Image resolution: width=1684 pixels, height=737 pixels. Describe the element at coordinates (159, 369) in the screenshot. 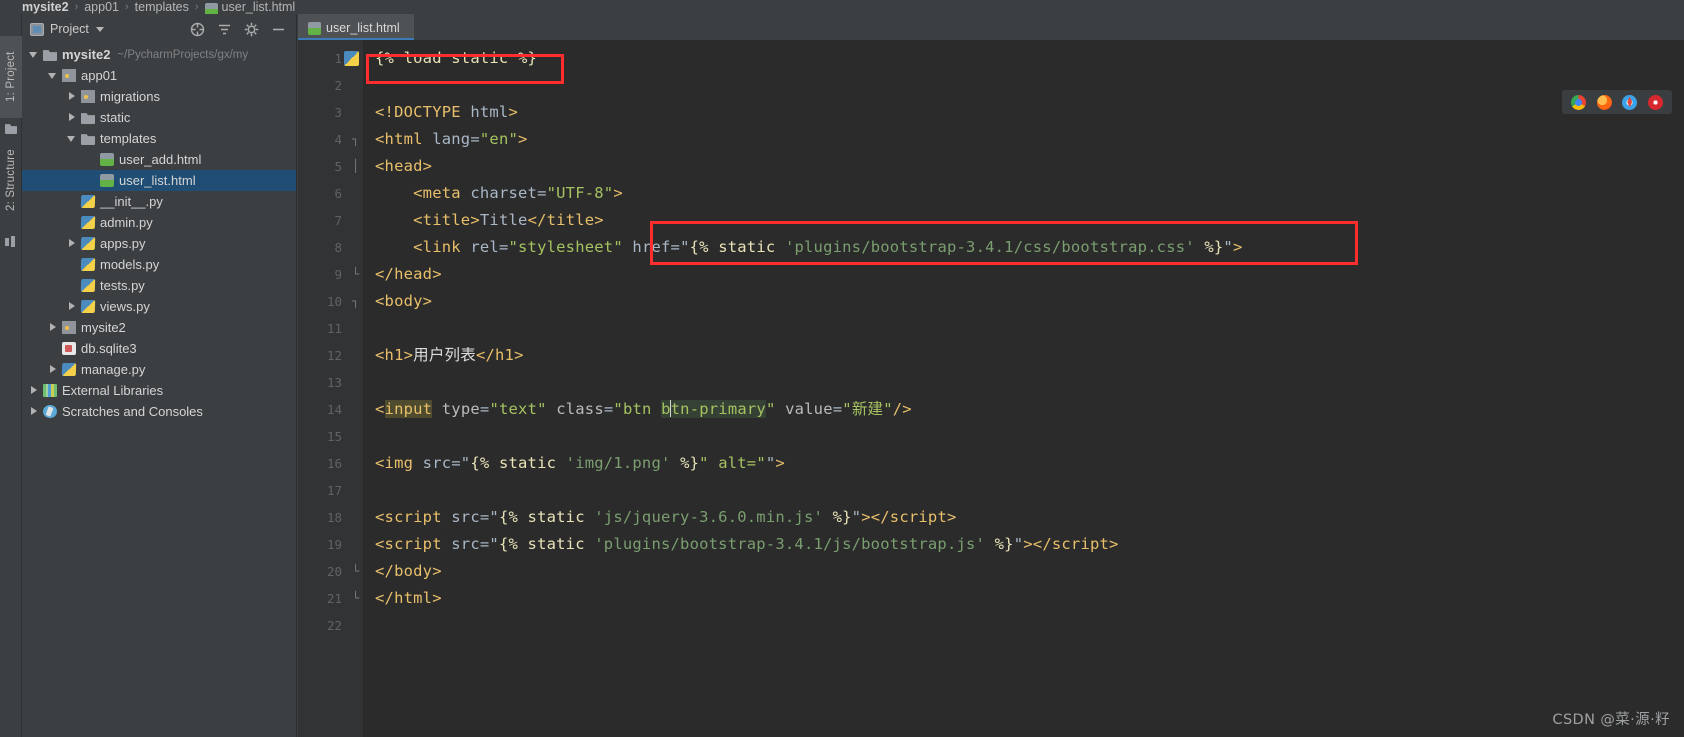

I see `tree-item-manage-py: manage.py` at that location.